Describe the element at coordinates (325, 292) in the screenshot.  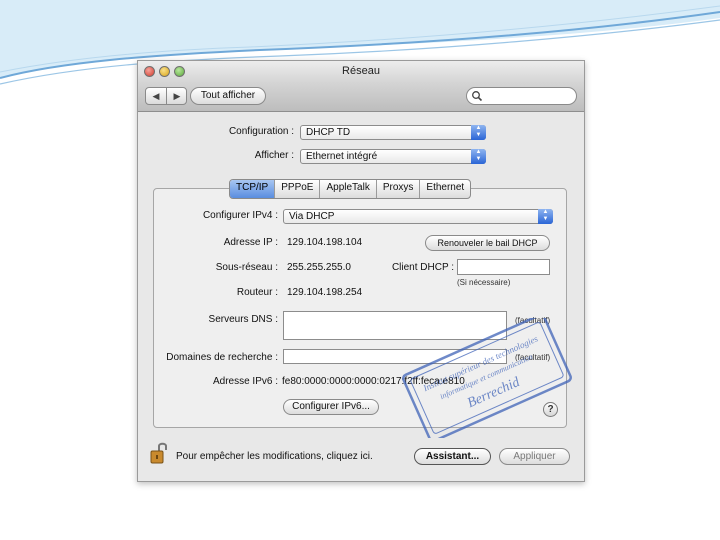
I see `routeur-value: 129.104.198.254` at that location.